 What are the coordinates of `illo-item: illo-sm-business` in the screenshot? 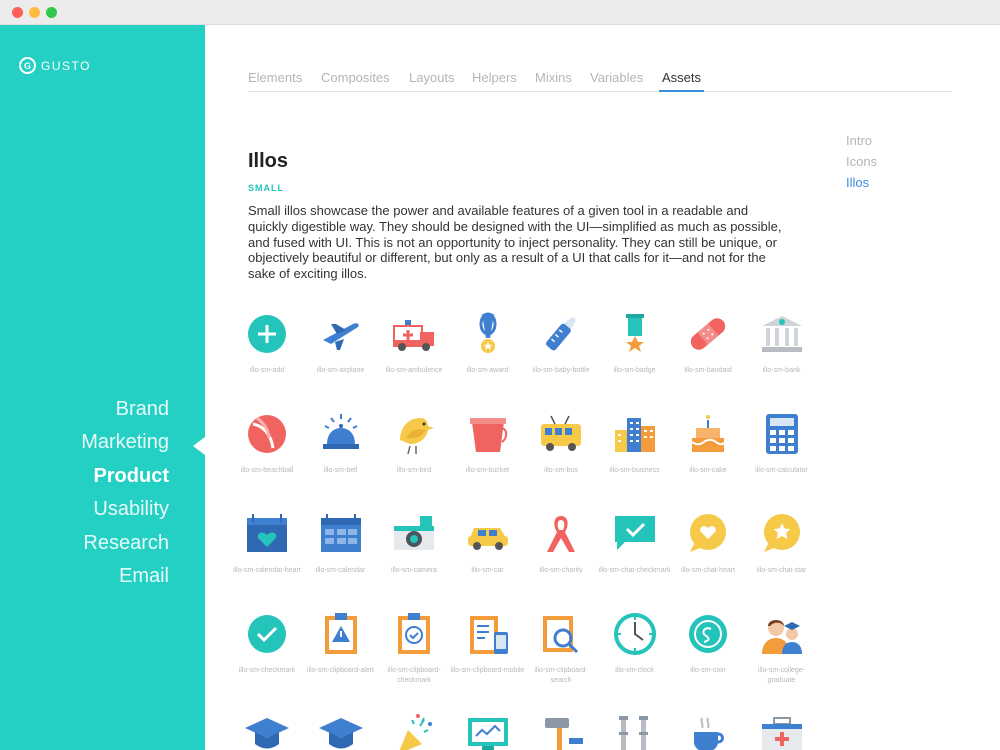 It's located at (635, 443).